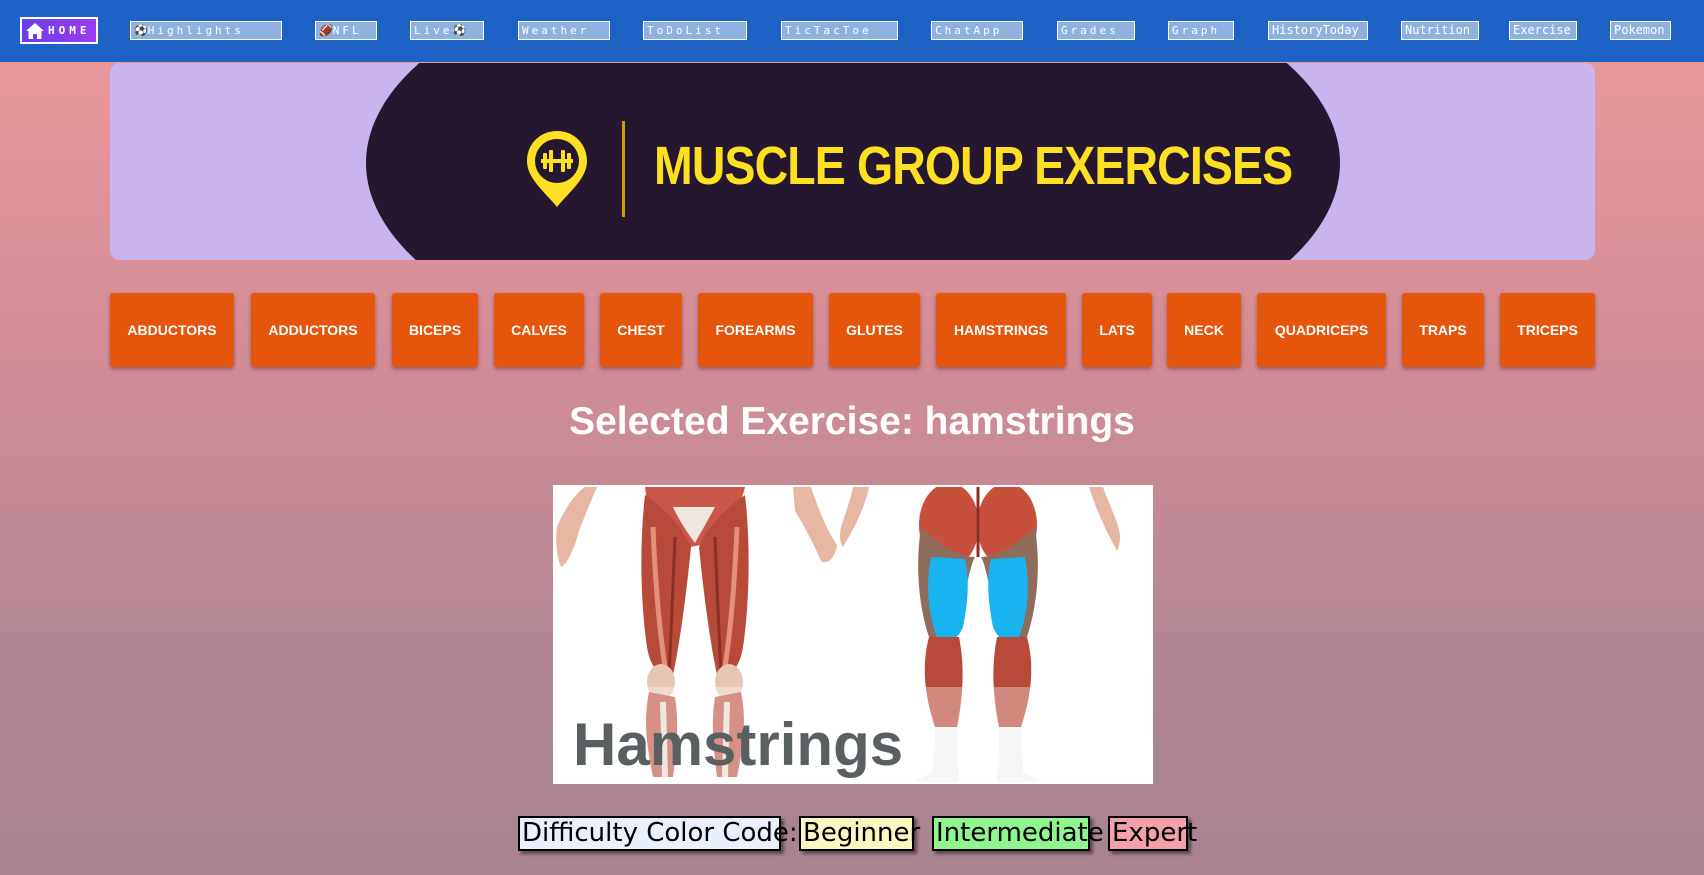 The image size is (1704, 875). I want to click on nav-link-live: Live⚽, so click(447, 30).